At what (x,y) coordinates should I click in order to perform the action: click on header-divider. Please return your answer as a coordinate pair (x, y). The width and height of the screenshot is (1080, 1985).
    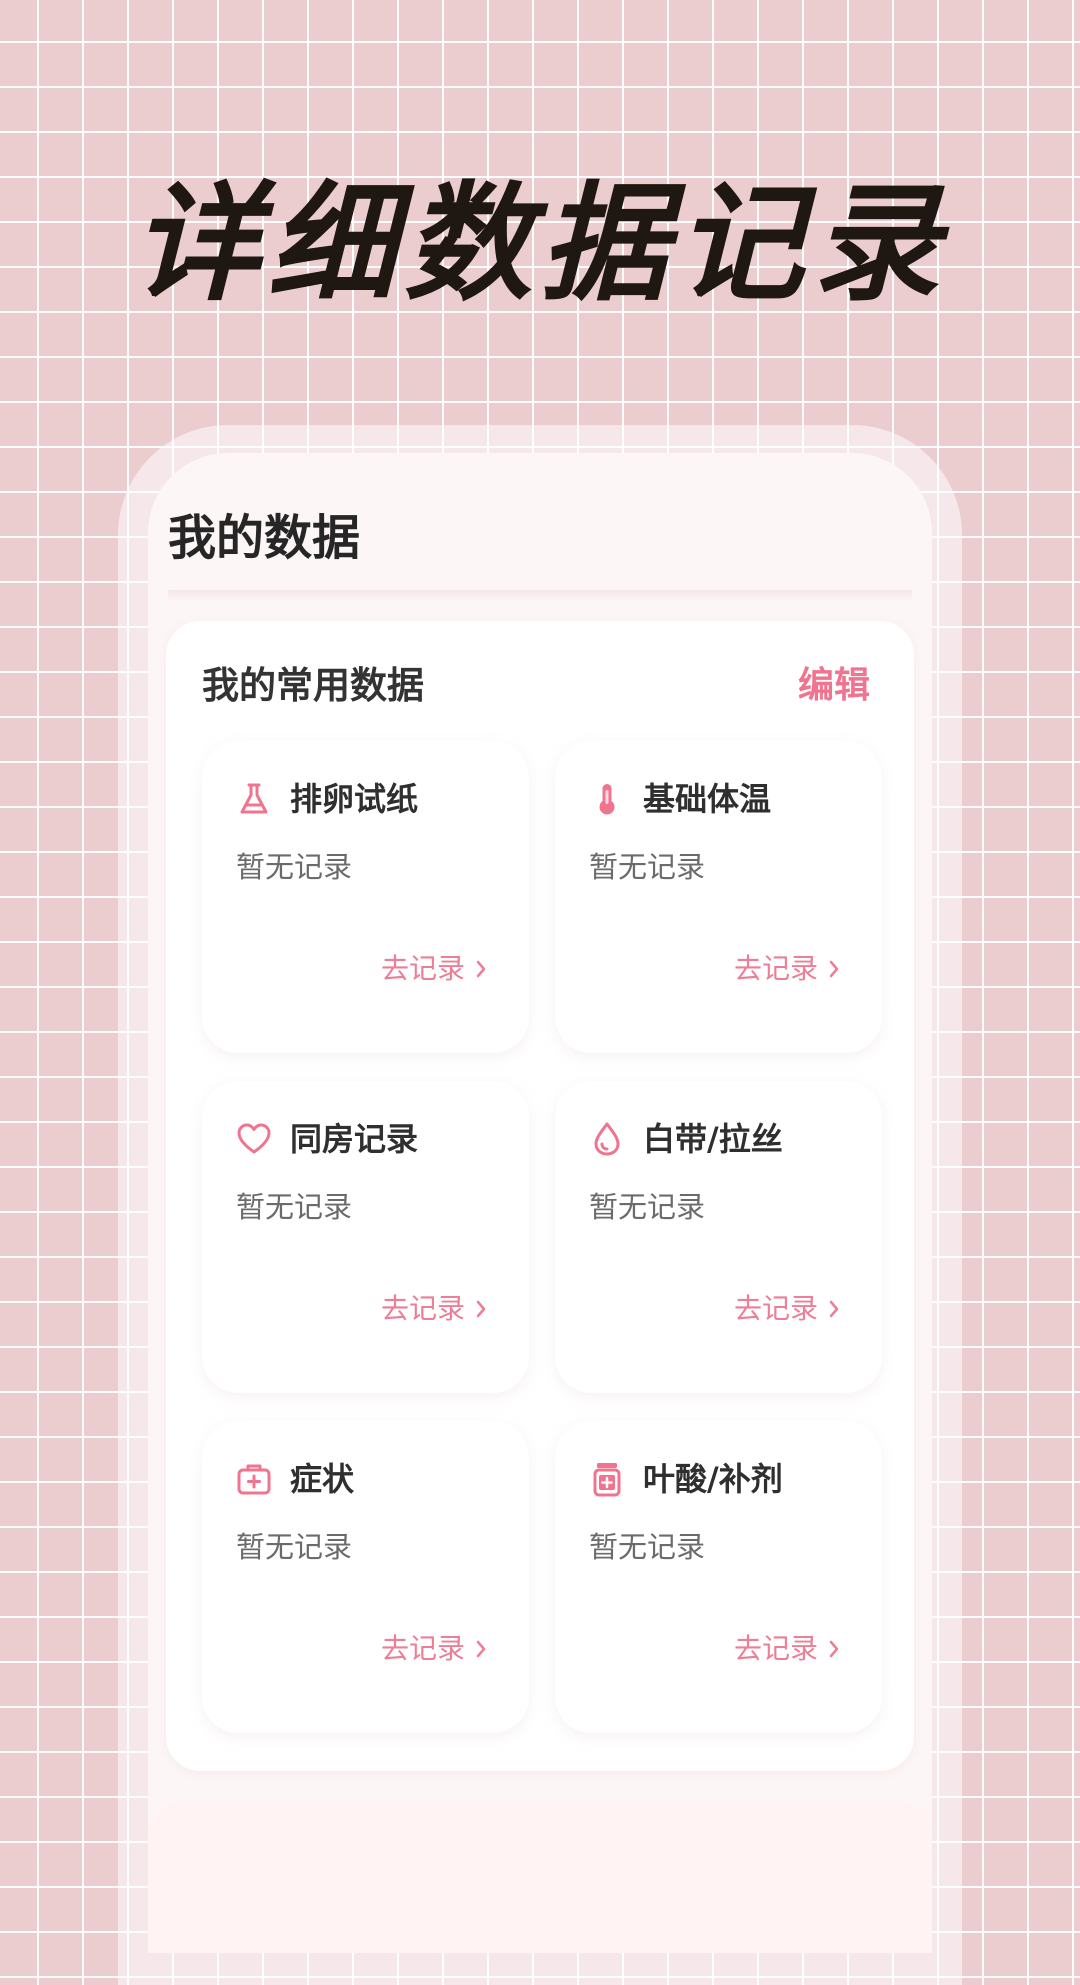
    Looking at the image, I should click on (540, 596).